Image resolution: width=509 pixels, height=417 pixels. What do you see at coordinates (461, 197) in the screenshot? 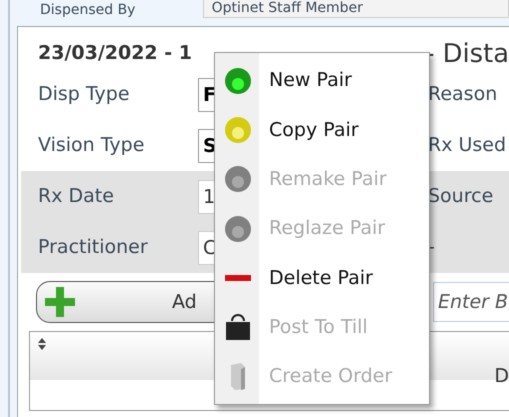
I see `field-label: Source` at bounding box center [461, 197].